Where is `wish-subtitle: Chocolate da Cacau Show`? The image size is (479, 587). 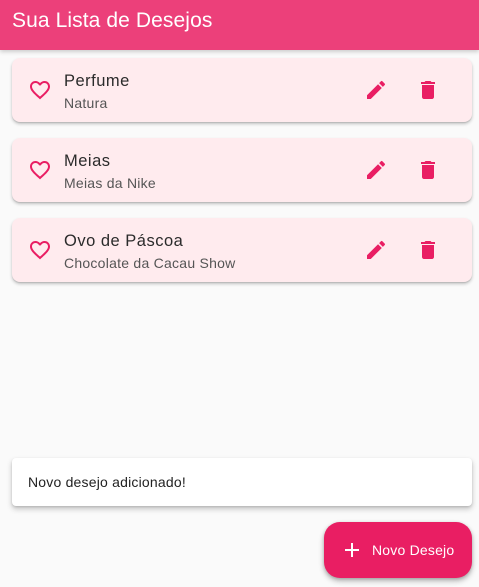
wish-subtitle: Chocolate da Cacau Show is located at coordinates (150, 263).